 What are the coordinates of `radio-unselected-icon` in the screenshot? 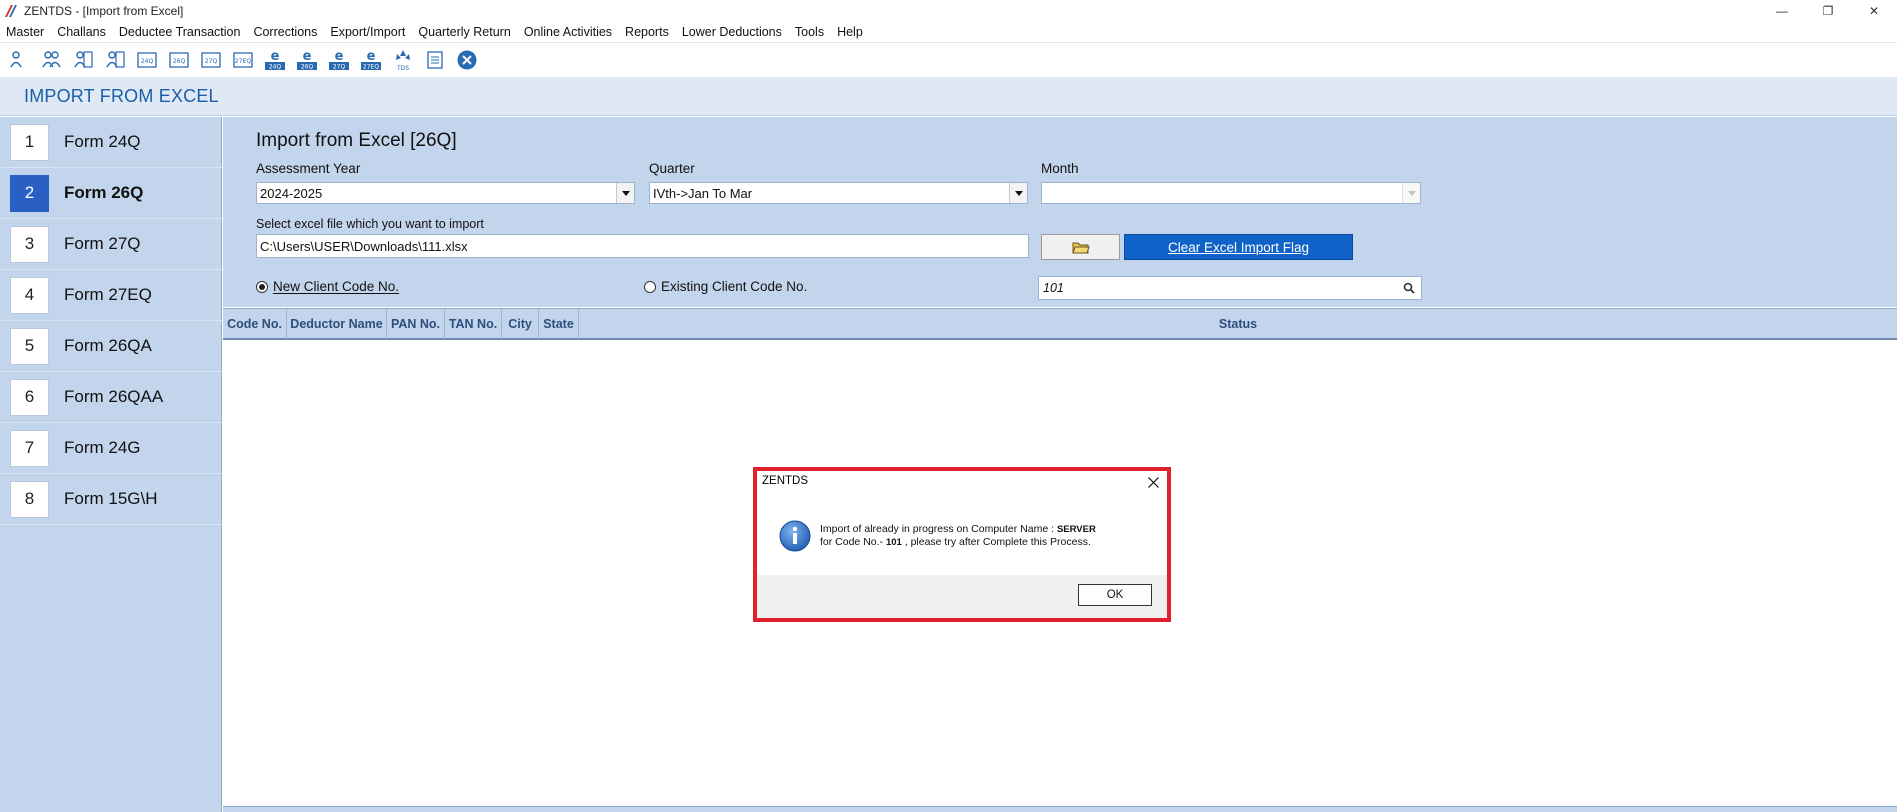 It's located at (650, 286).